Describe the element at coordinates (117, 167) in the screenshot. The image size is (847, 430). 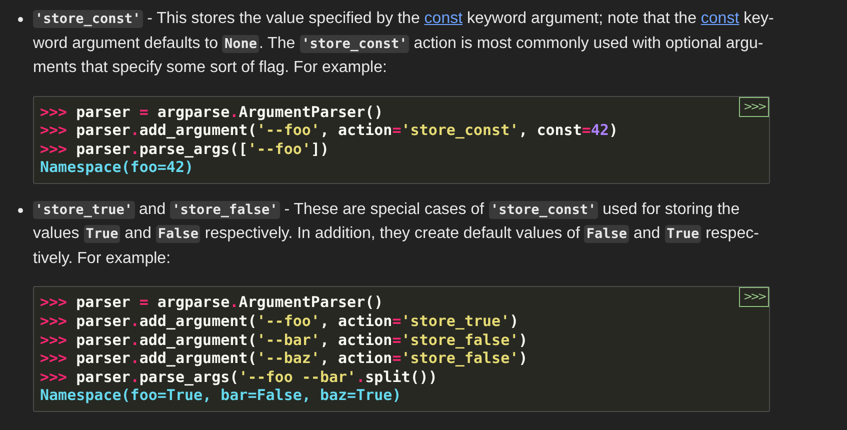
I see `code-line: Namespace(foo=42)` at that location.